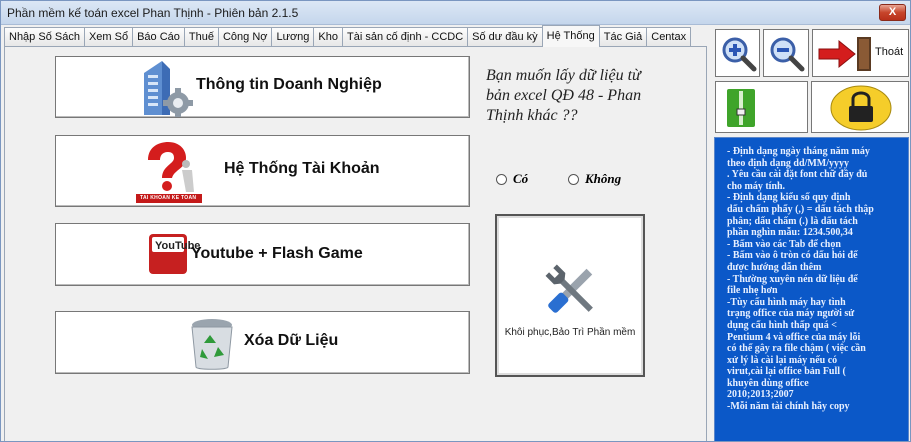 Image resolution: width=911 pixels, height=442 pixels. Describe the element at coordinates (791, 314) in the screenshot. I see `info-line: trạng office của máy người sử` at that location.